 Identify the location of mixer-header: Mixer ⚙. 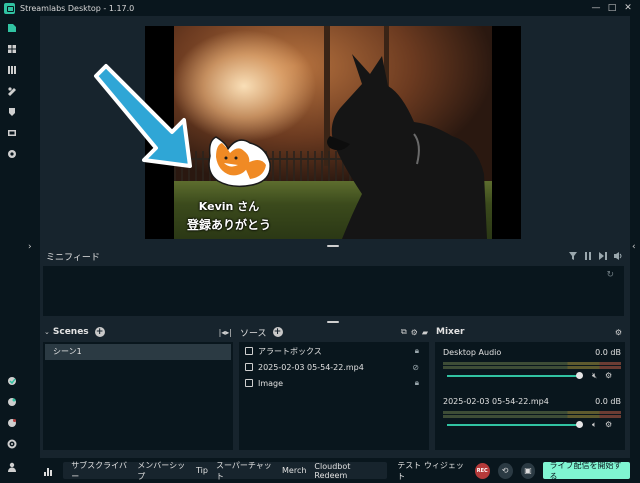
(531, 332).